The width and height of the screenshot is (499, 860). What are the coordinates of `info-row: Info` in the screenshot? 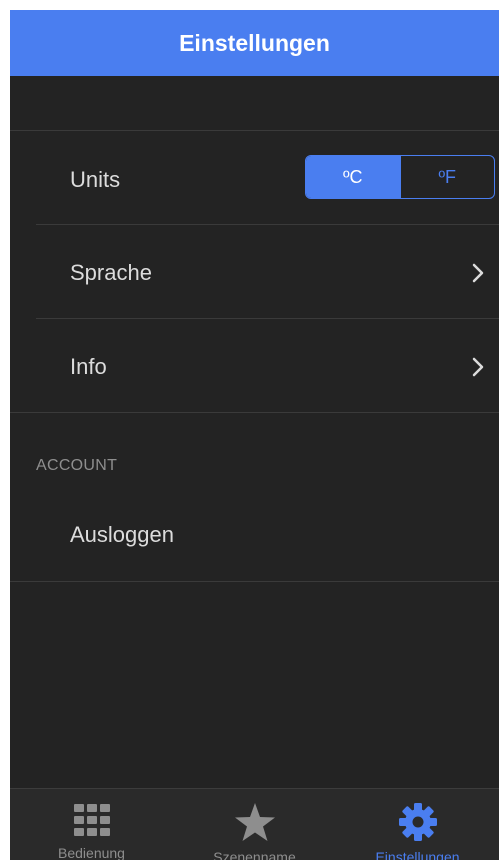 It's located at (254, 365).